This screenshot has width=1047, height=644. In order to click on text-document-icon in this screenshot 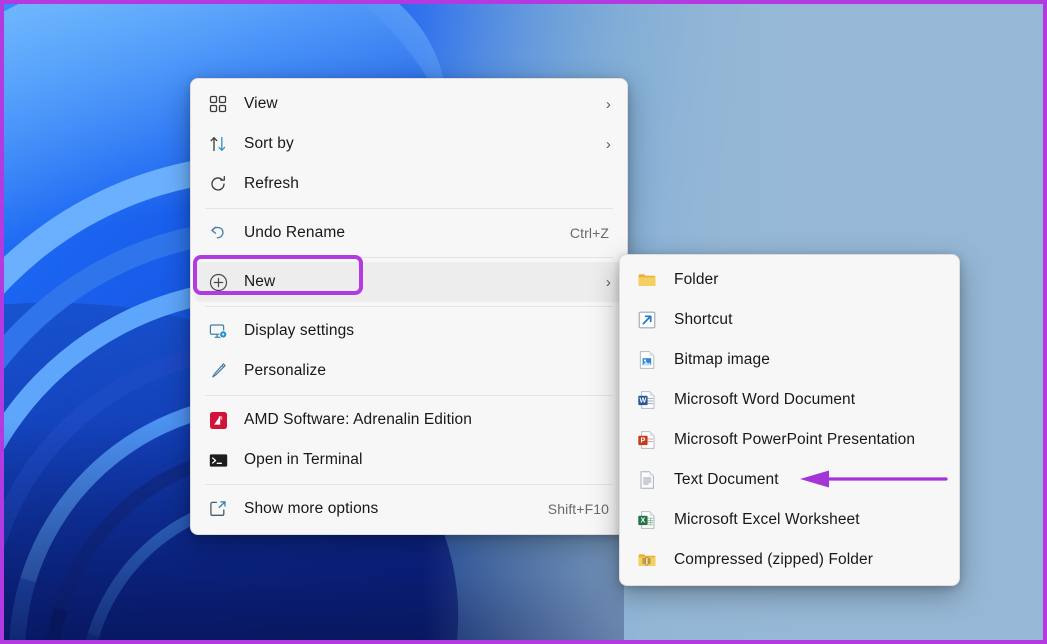, I will do `click(647, 480)`.